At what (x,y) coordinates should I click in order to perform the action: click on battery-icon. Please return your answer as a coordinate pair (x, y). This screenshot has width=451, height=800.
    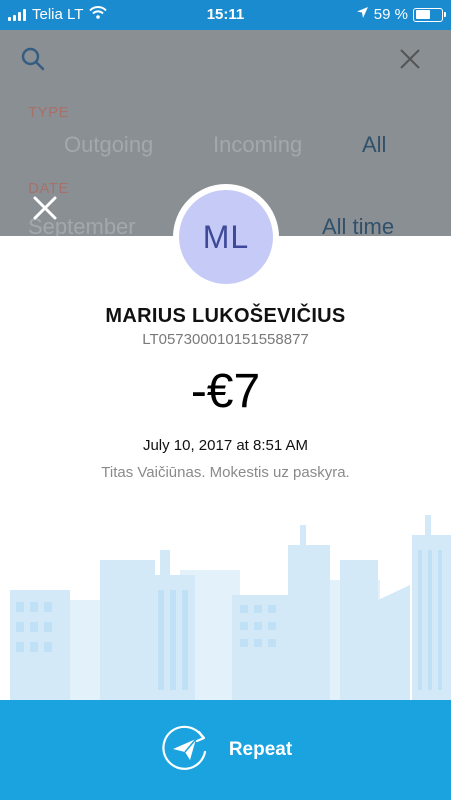
    Looking at the image, I should click on (429, 14).